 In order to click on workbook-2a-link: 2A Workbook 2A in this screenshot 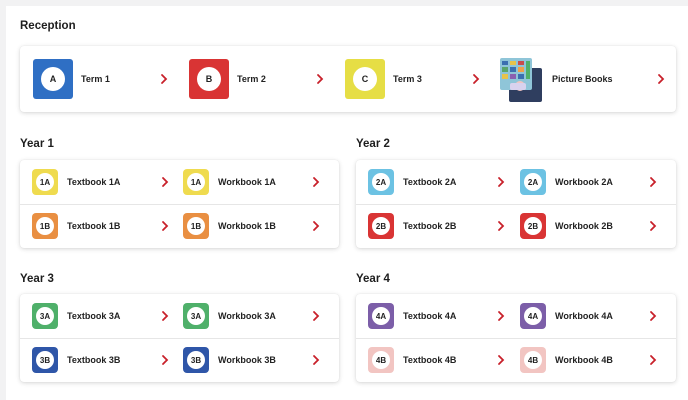, I will do `click(590, 182)`.